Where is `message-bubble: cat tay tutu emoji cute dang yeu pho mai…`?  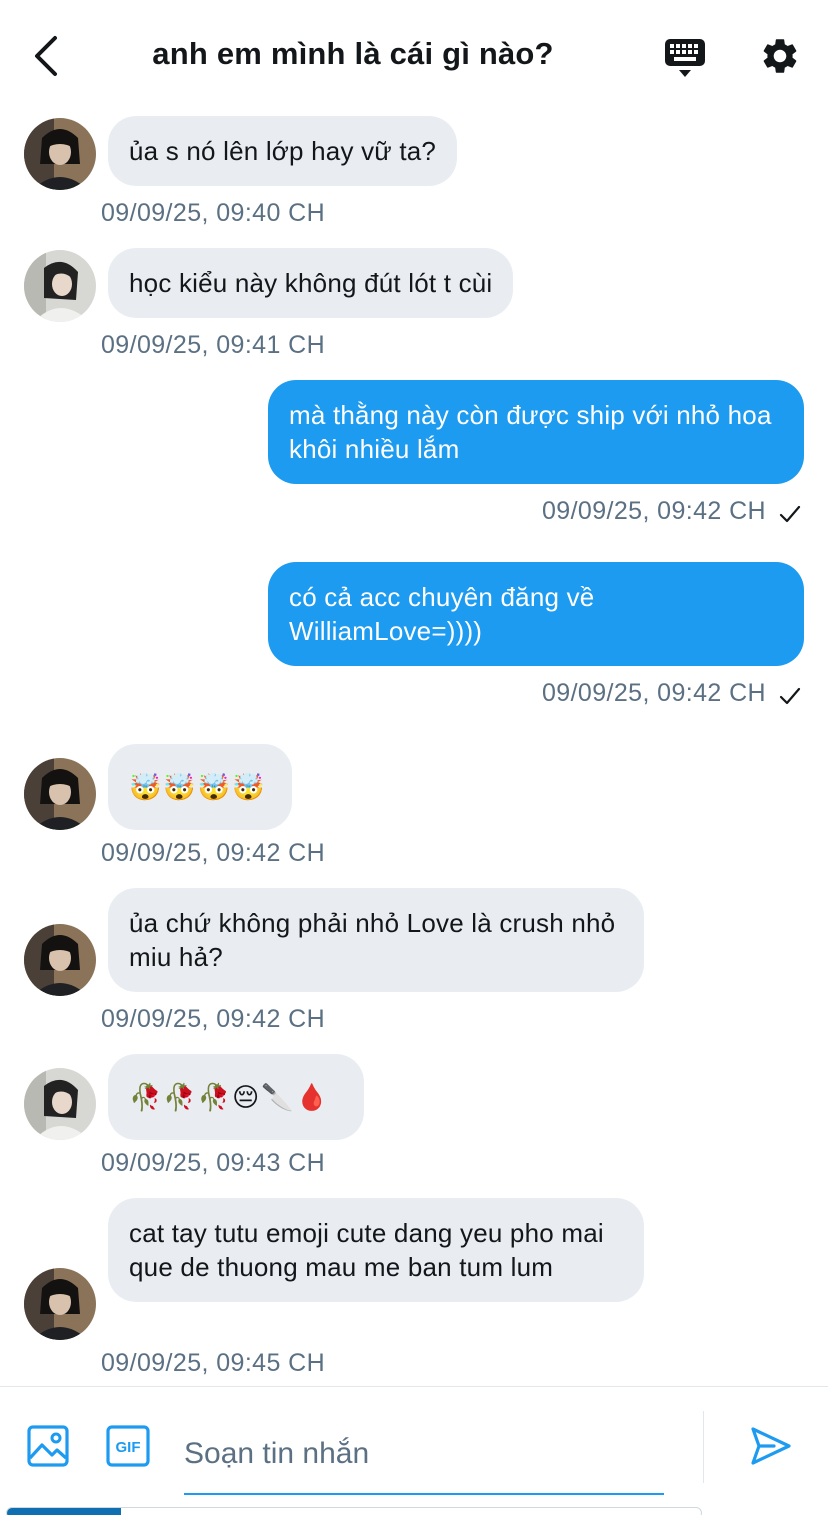
message-bubble: cat tay tutu emoji cute dang yeu pho mai… is located at coordinates (376, 1250).